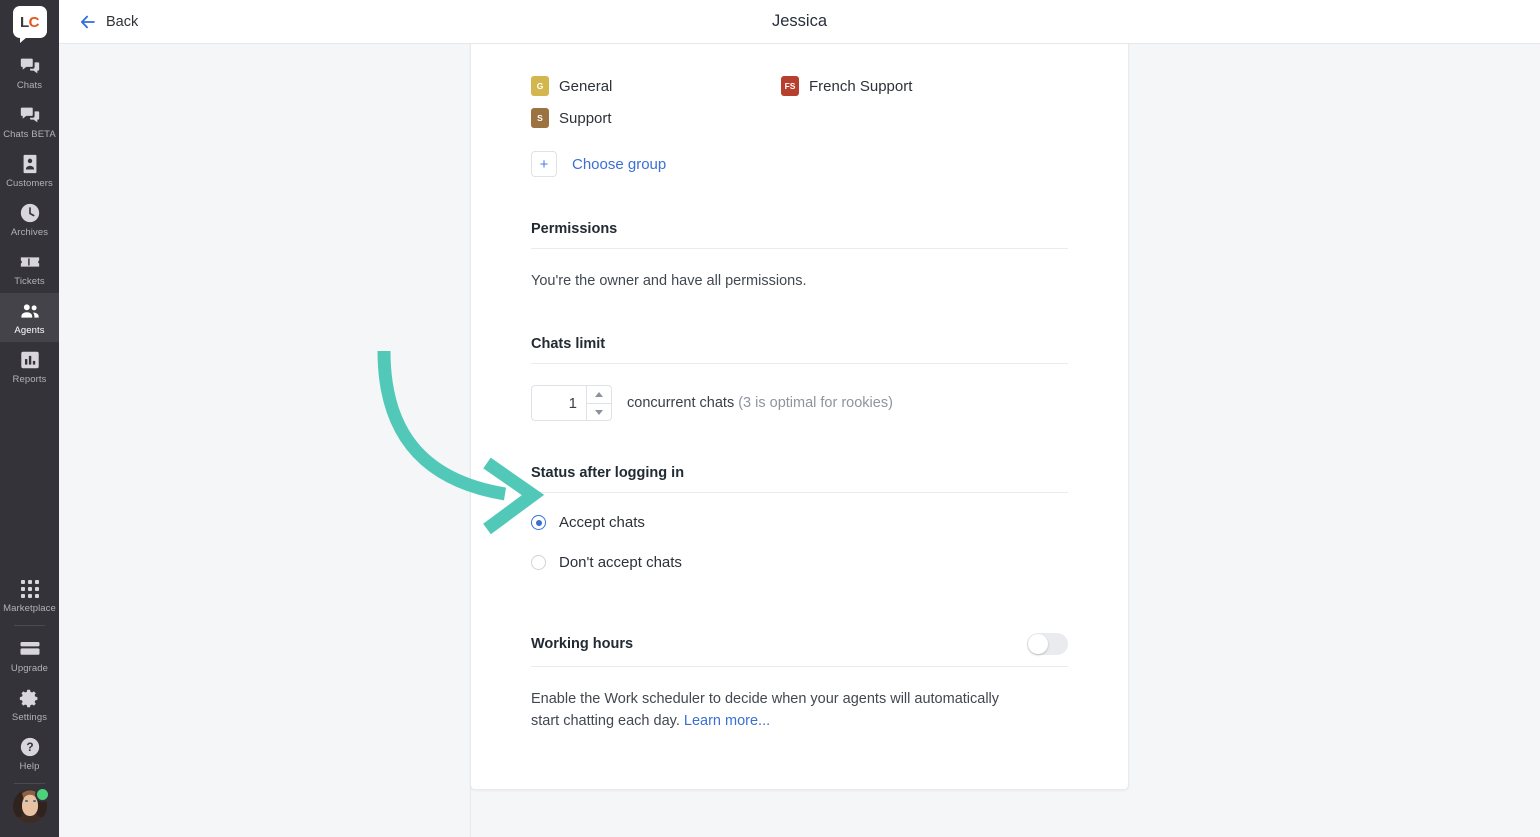 The width and height of the screenshot is (1540, 837). I want to click on sidebar-item-label: Upgrade, so click(29, 668).